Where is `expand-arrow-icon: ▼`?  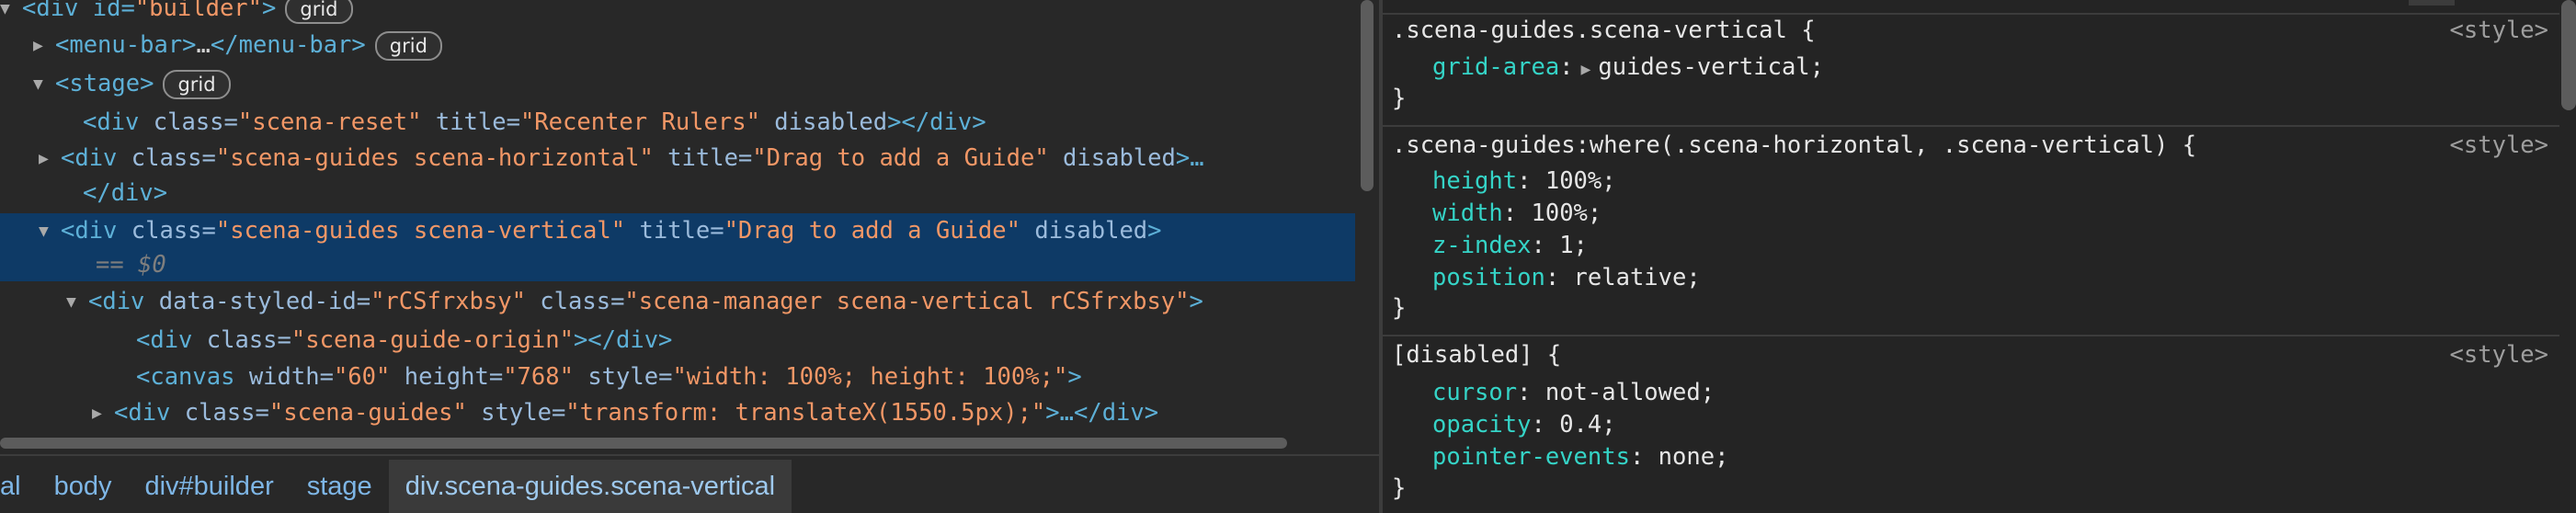 expand-arrow-icon: ▼ is located at coordinates (11, 13).